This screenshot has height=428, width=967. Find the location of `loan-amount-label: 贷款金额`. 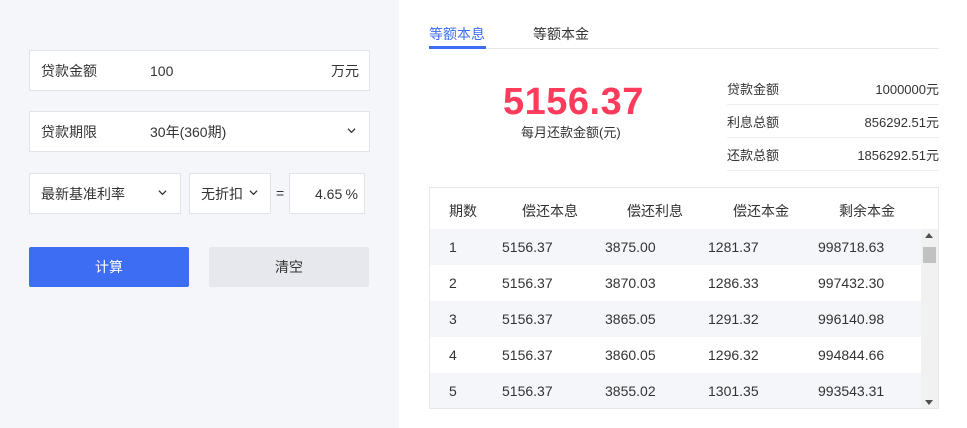

loan-amount-label: 贷款金额 is located at coordinates (69, 71).